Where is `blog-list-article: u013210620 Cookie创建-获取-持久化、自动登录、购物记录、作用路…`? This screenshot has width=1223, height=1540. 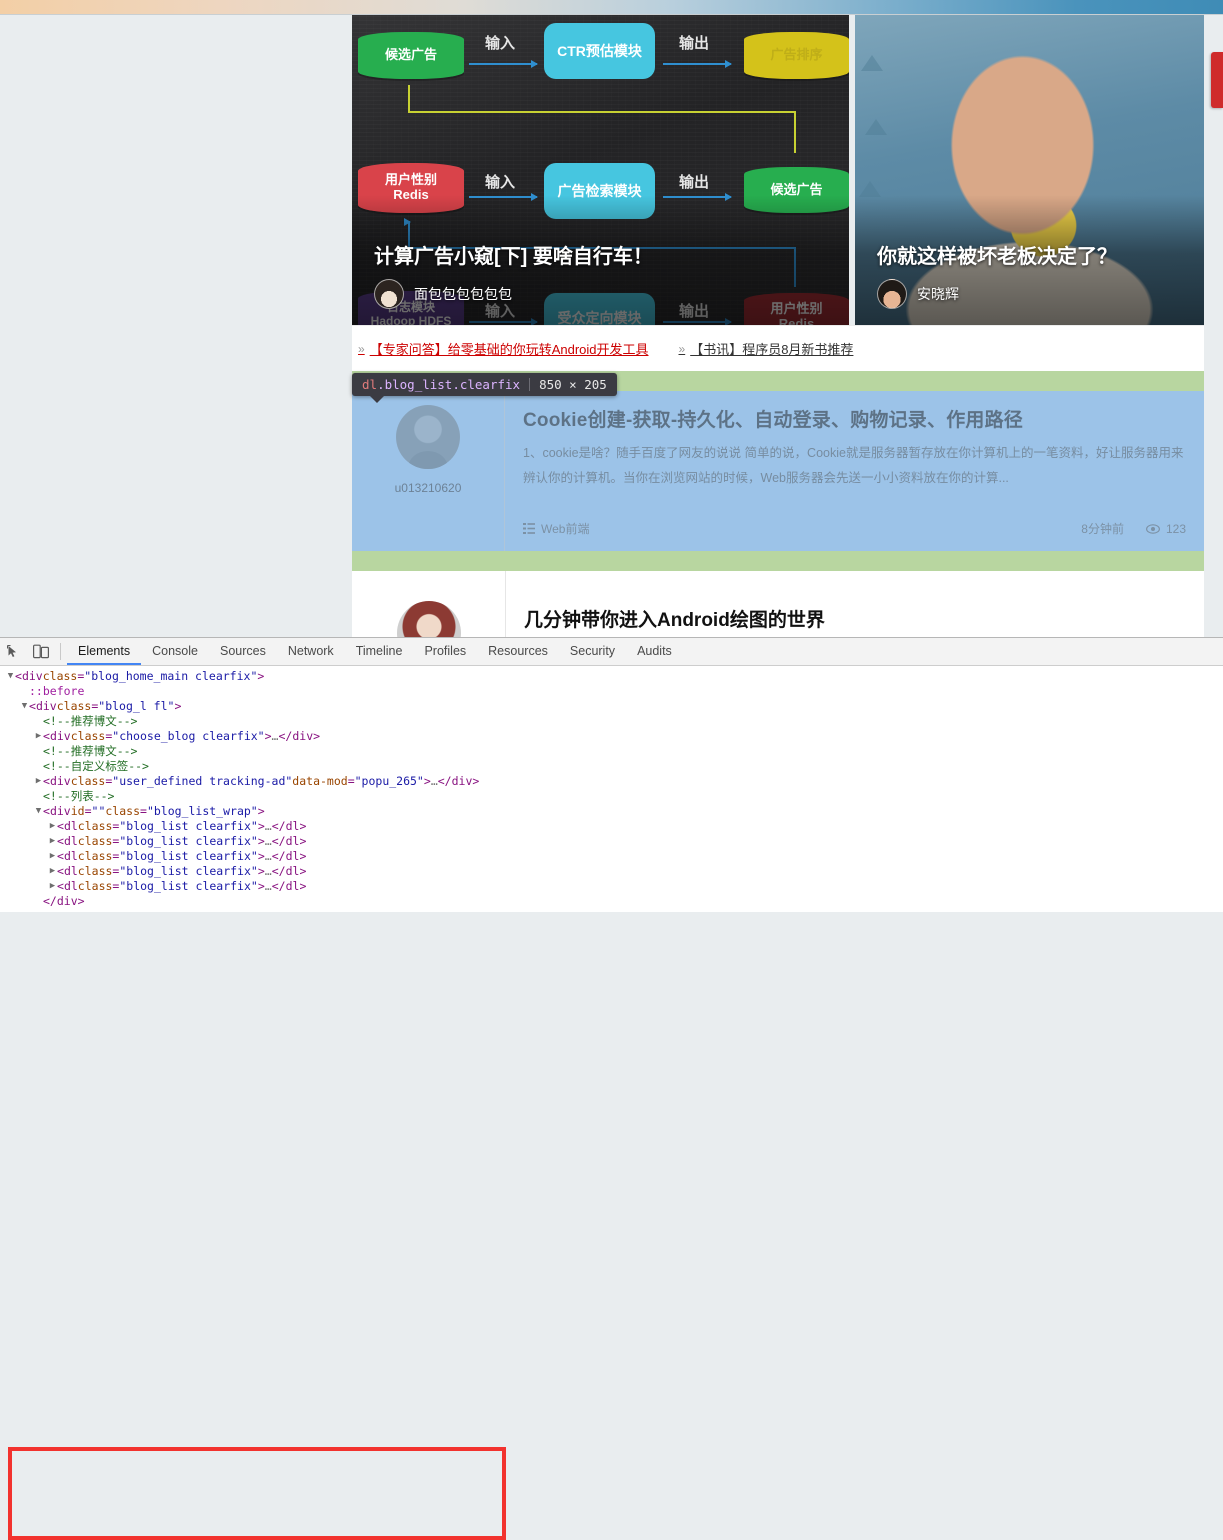
blog-list-article: u013210620 Cookie创建-获取-持久化、自动登录、购物记录、作用路… is located at coordinates (778, 471).